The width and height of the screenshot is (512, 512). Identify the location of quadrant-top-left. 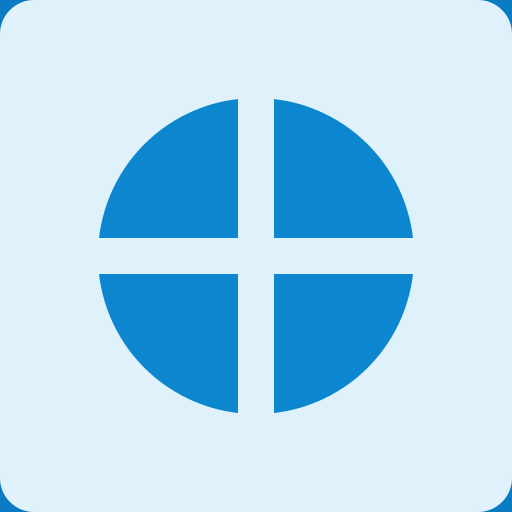
(168, 168).